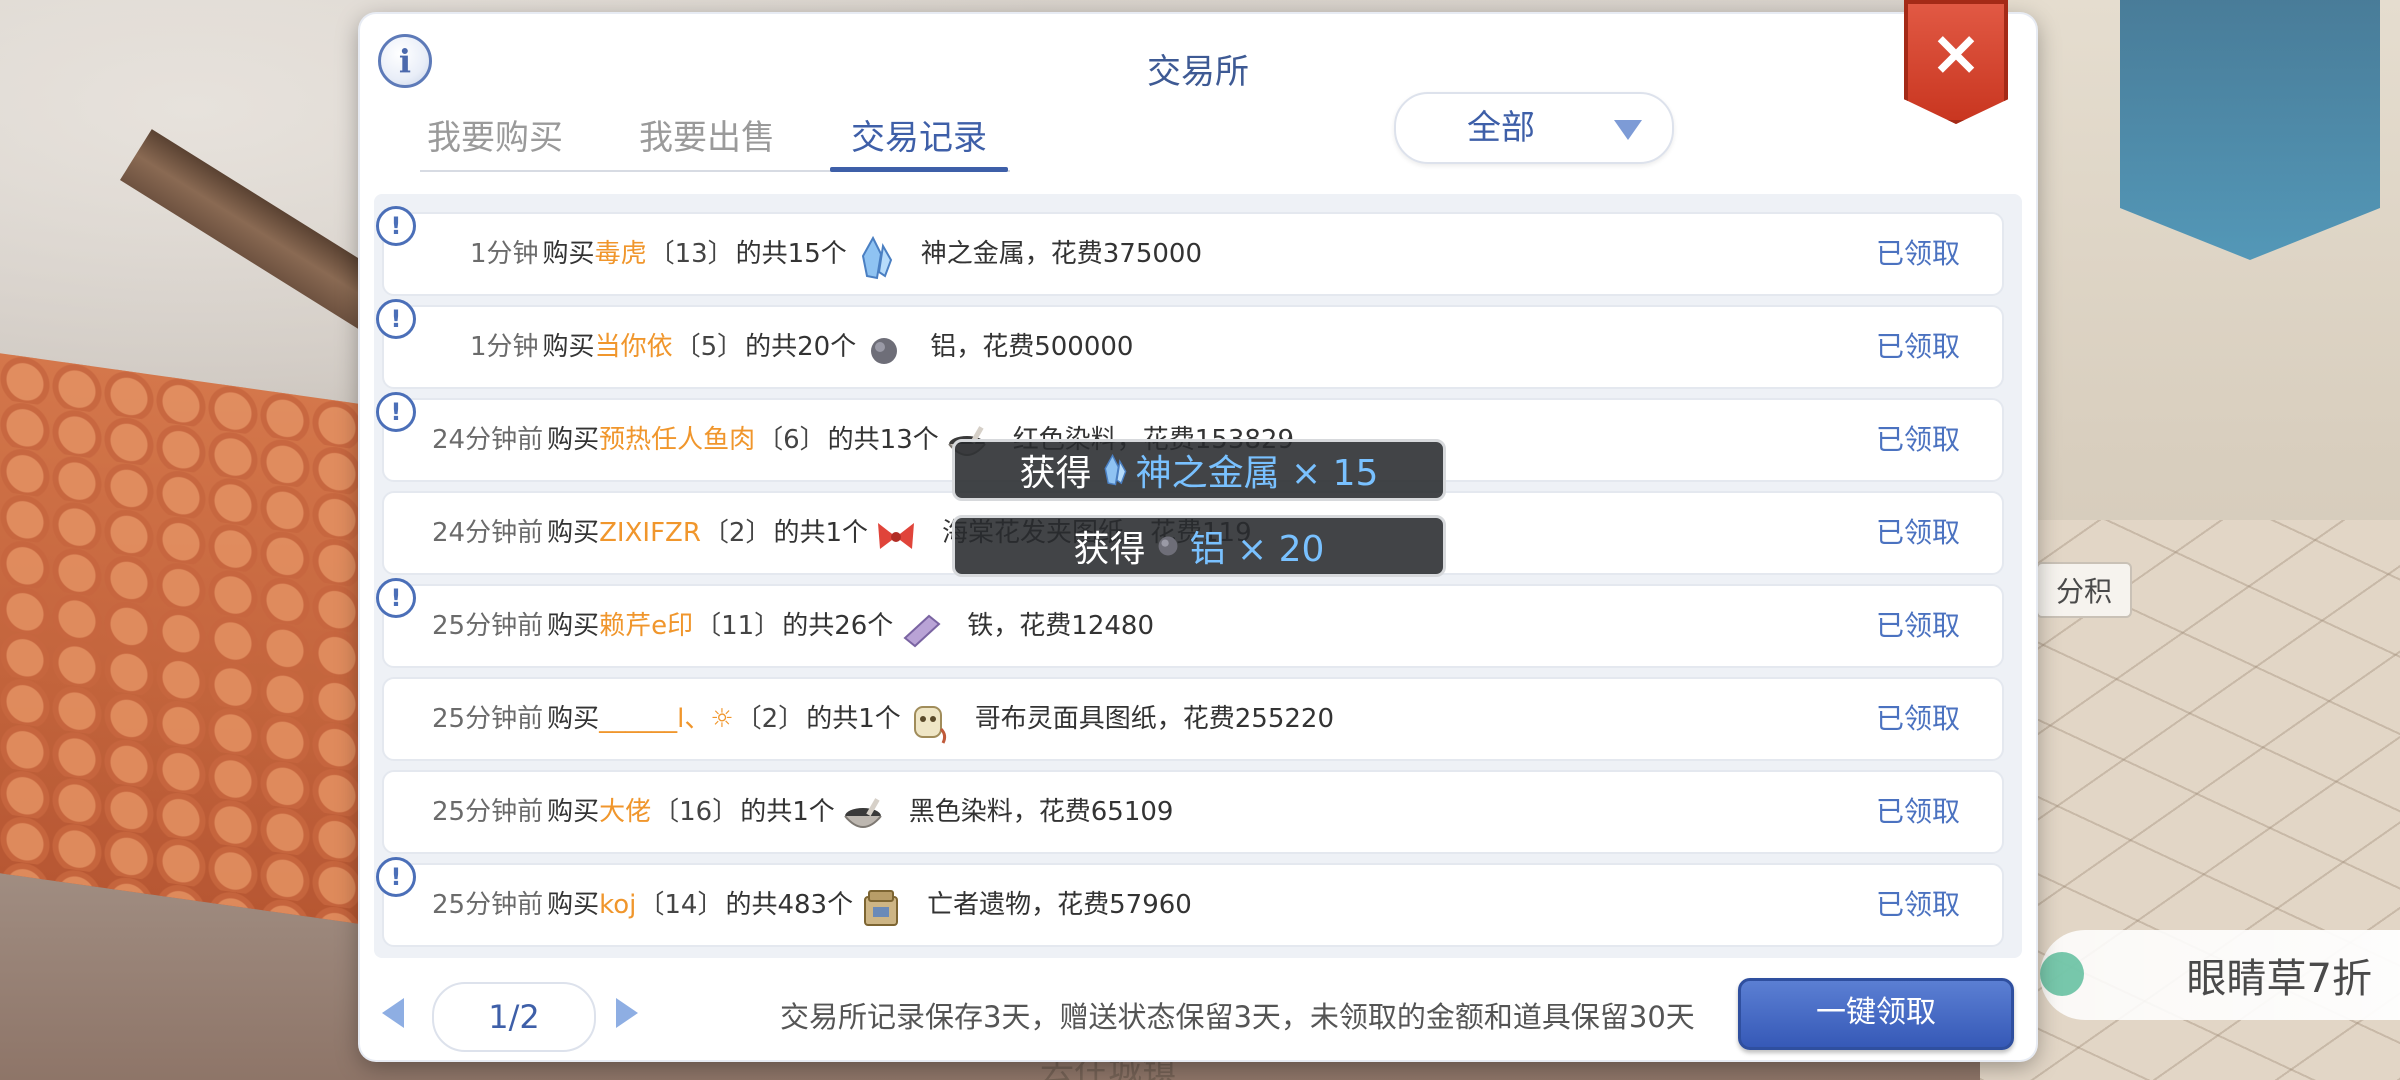  I want to click on tab-buy: 我要购买, so click(495, 138).